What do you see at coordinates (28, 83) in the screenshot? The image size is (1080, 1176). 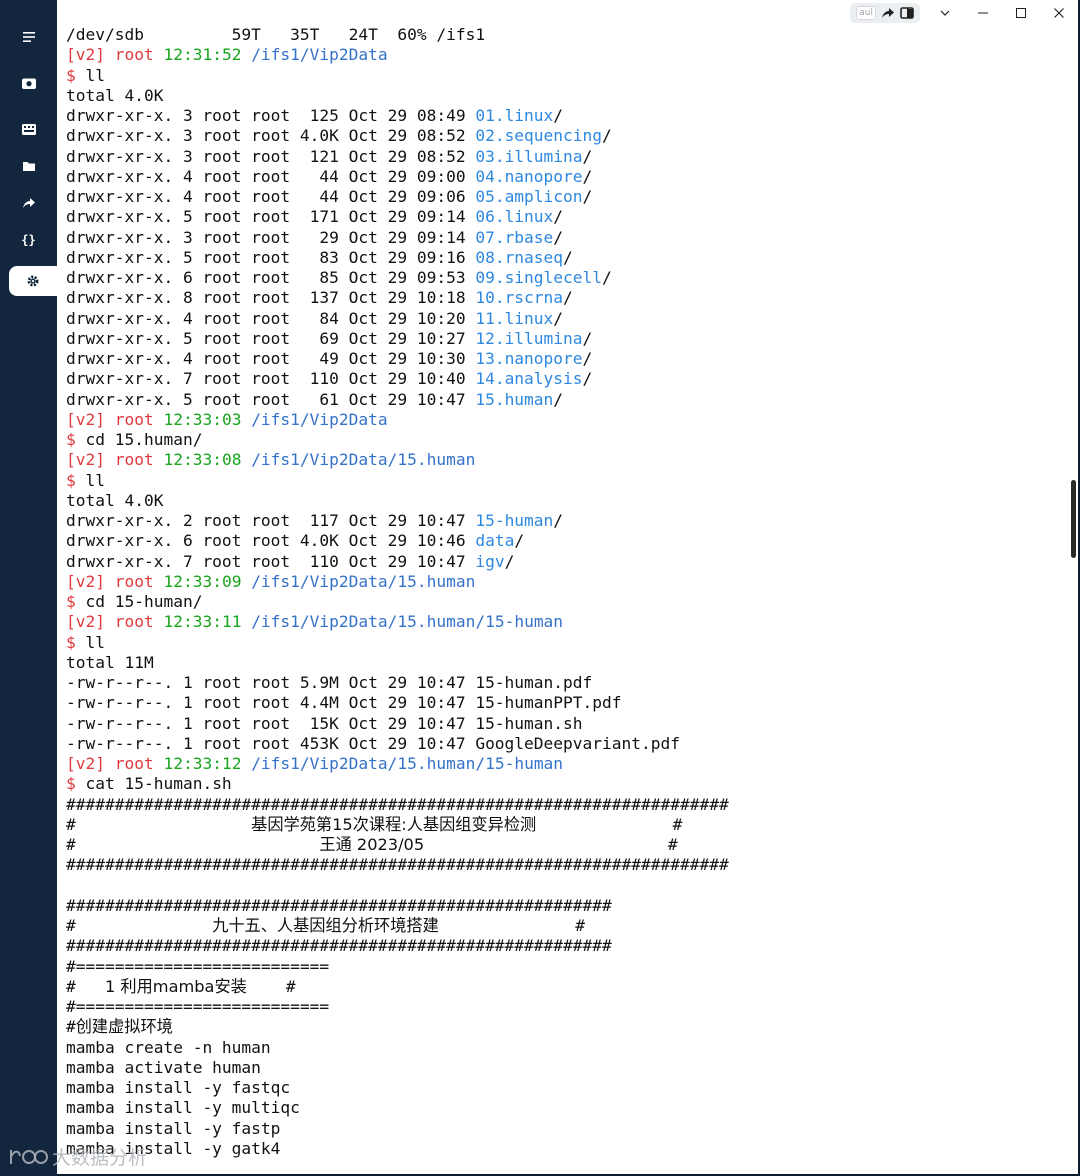 I see `camera-icon` at bounding box center [28, 83].